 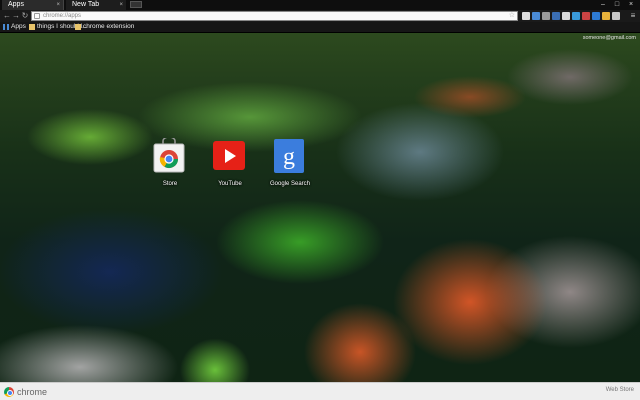 What do you see at coordinates (170, 184) in the screenshot?
I see `app-label: Store` at bounding box center [170, 184].